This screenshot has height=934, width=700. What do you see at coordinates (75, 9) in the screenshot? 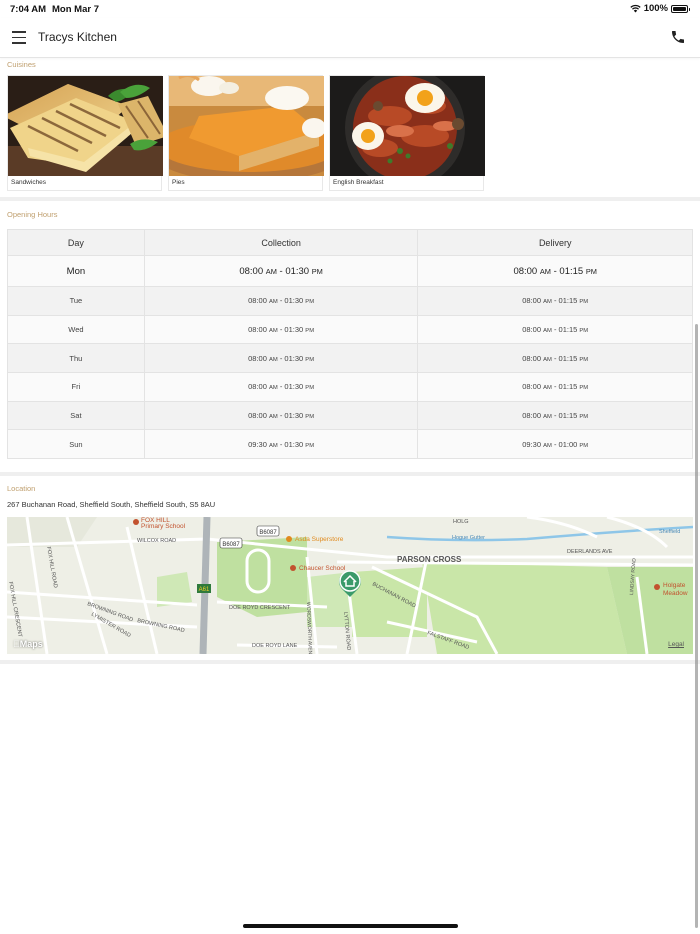
I see `status-date: Mon Mar 7` at bounding box center [75, 9].